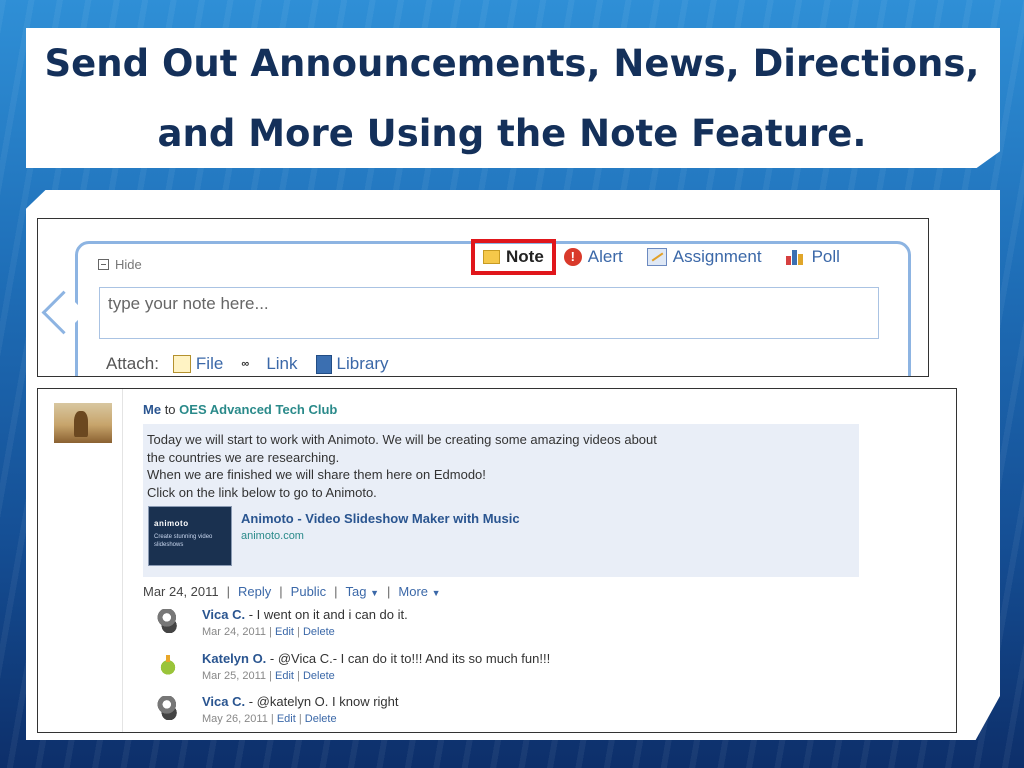 Image resolution: width=1024 pixels, height=768 pixels. Describe the element at coordinates (268, 632) in the screenshot. I see `comment-meta: Mar 24, 2011 | Edit | Delete` at that location.